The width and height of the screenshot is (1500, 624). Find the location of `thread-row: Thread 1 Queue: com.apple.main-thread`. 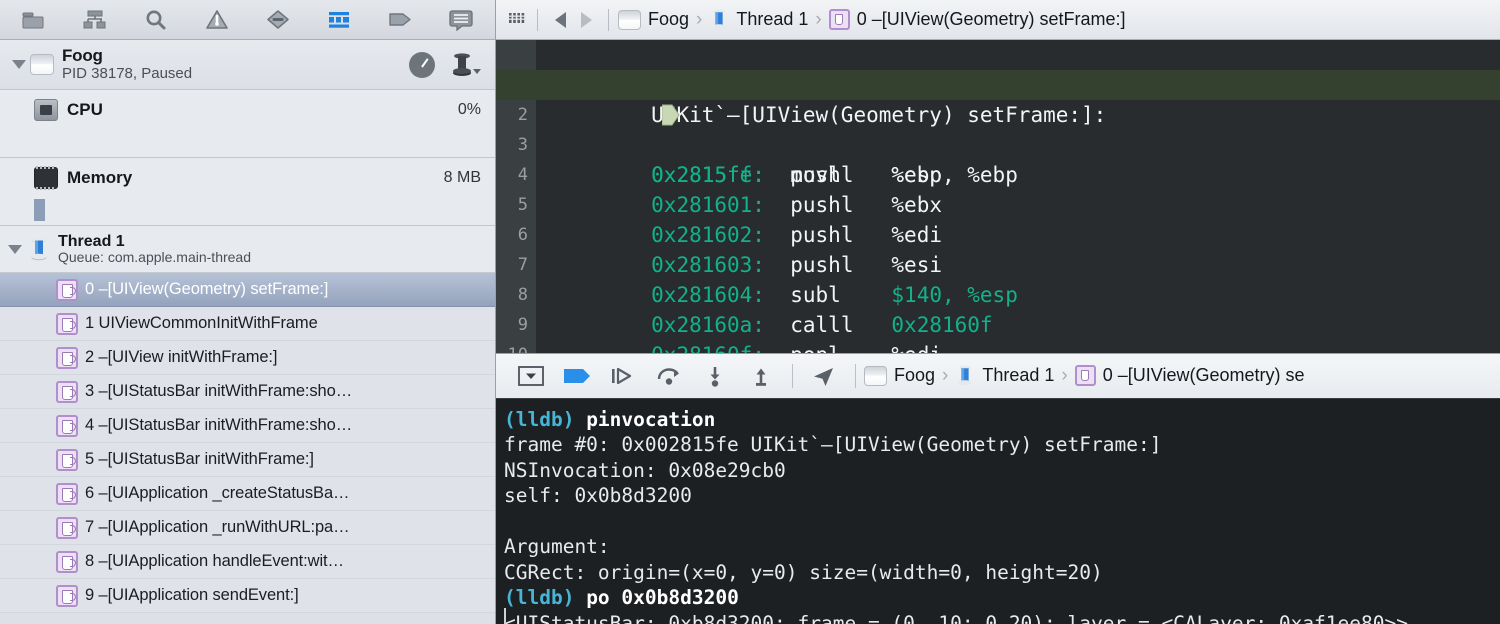

thread-row: Thread 1 Queue: com.apple.main-thread is located at coordinates (247, 249).